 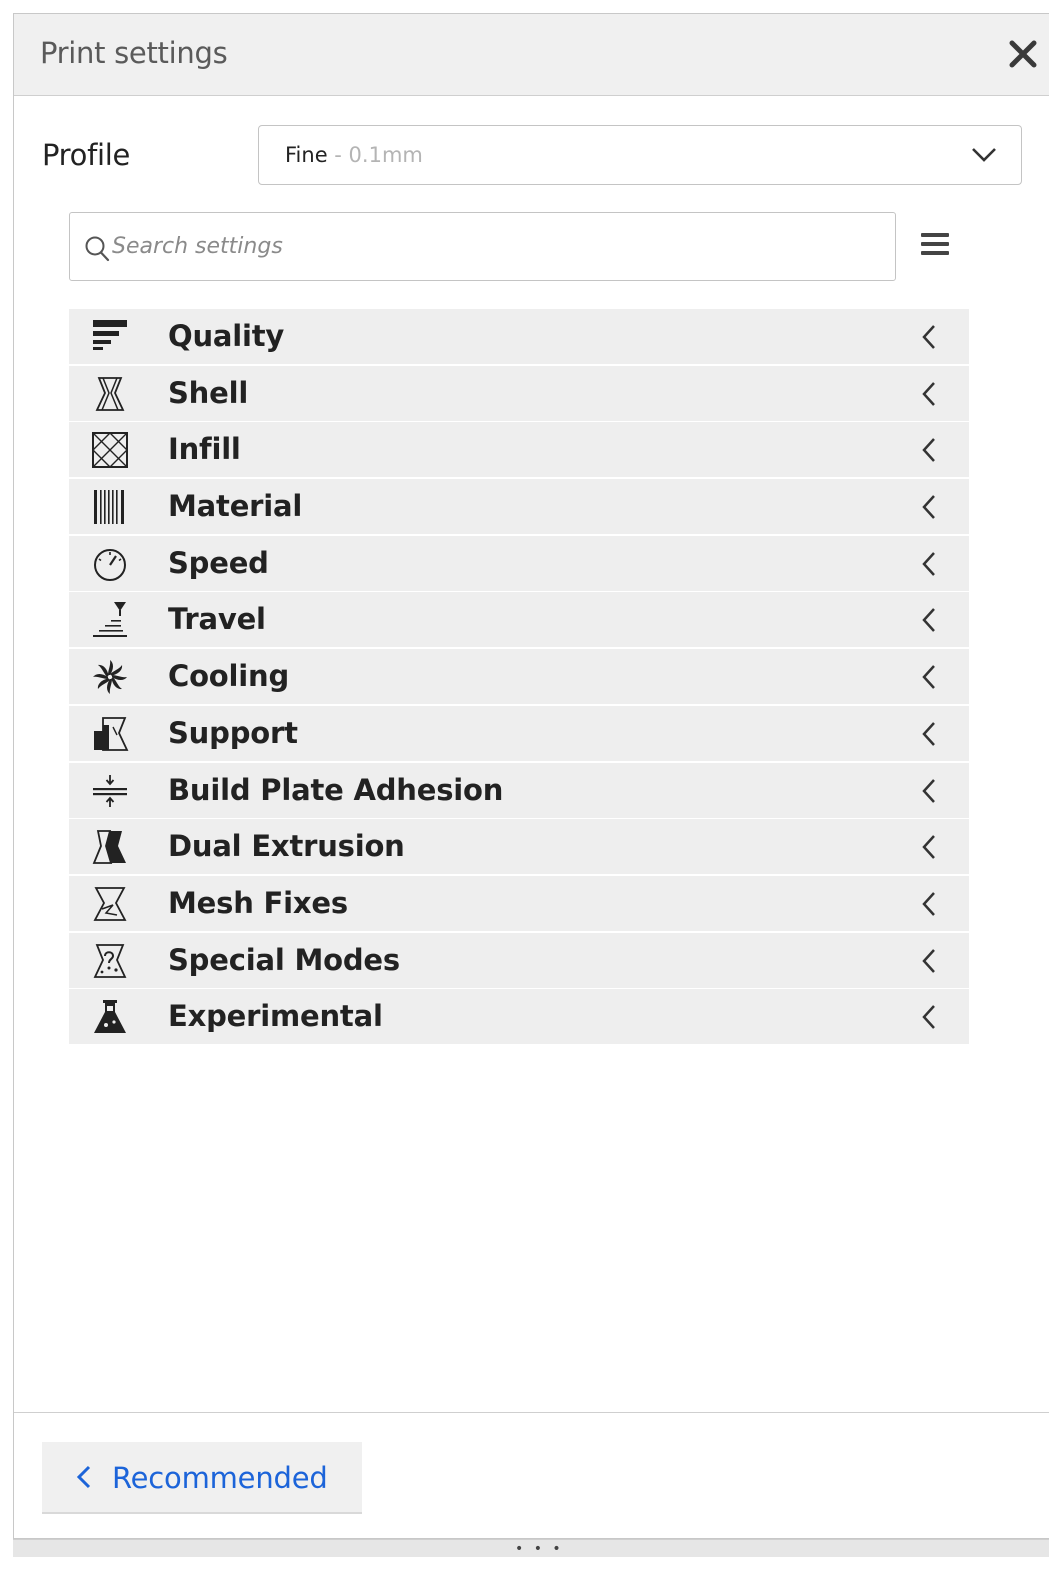 What do you see at coordinates (218, 562) in the screenshot?
I see `category-label: Speed` at bounding box center [218, 562].